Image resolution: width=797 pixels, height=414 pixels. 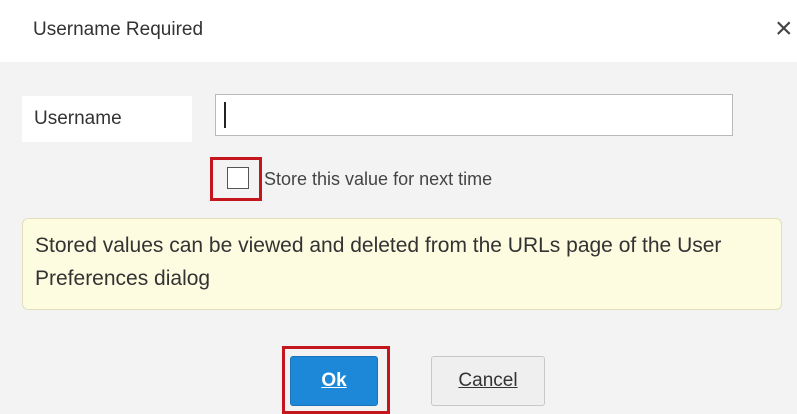 I want to click on username-input, so click(x=474, y=115).